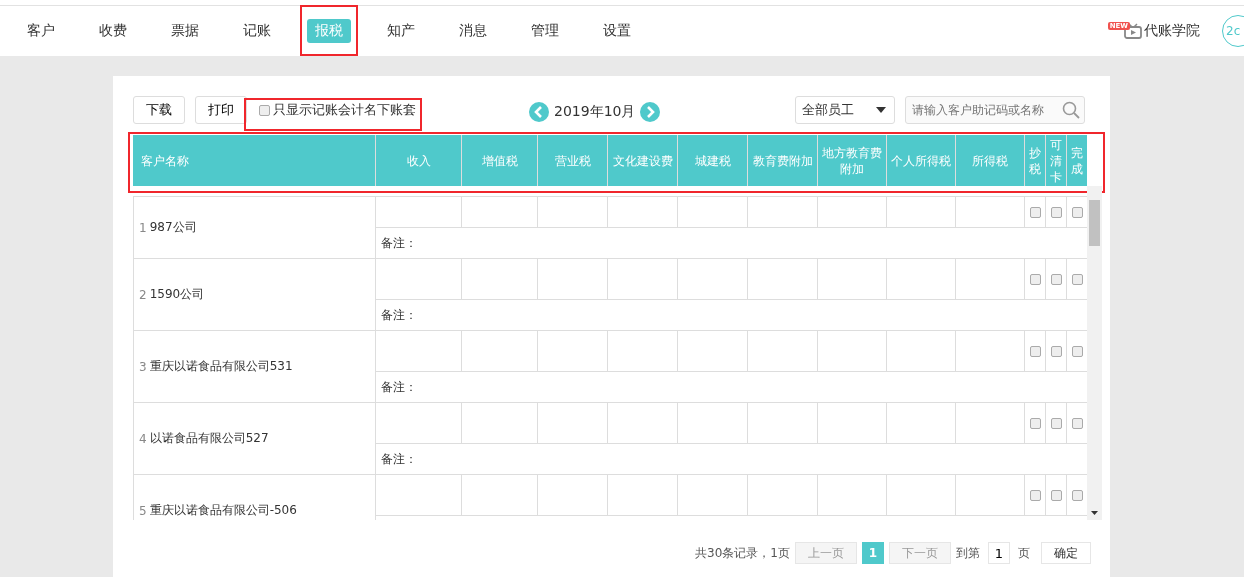 The height and width of the screenshot is (577, 1244). Describe the element at coordinates (255, 227) in the screenshot. I see `table-cell: 1 987公司` at that location.